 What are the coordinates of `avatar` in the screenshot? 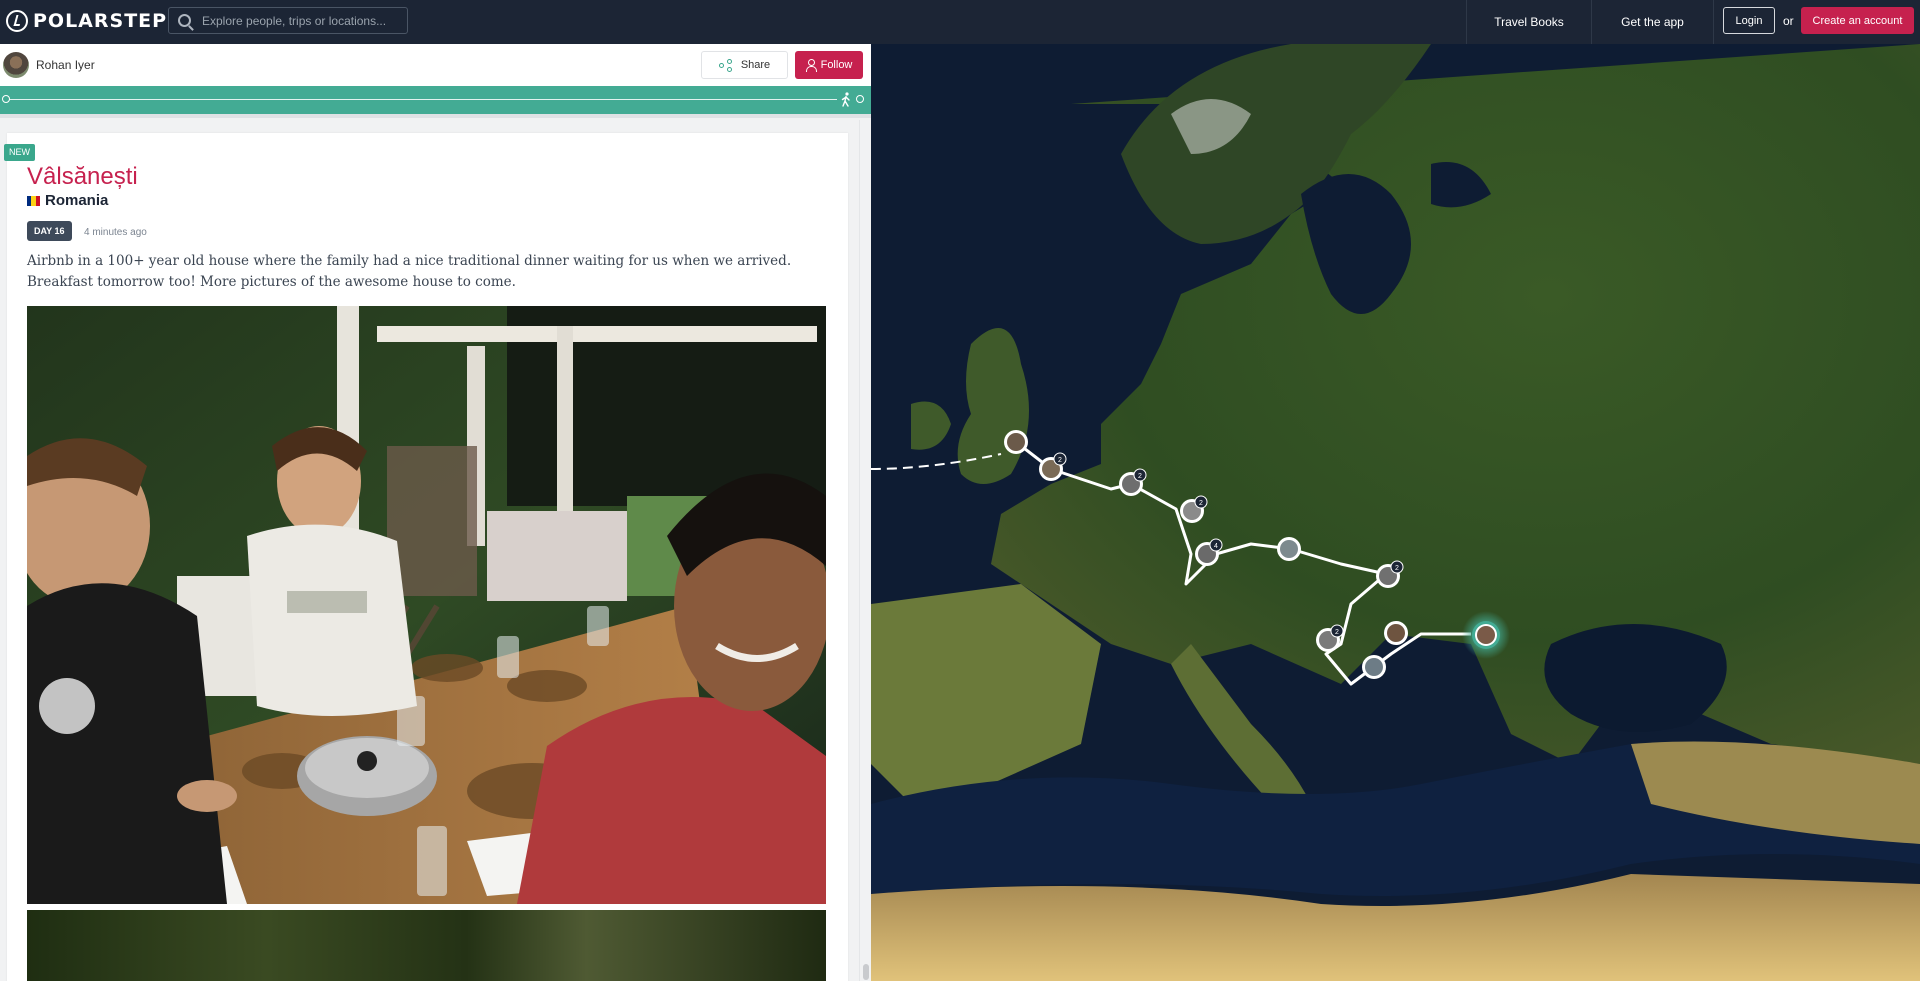 It's located at (16, 65).